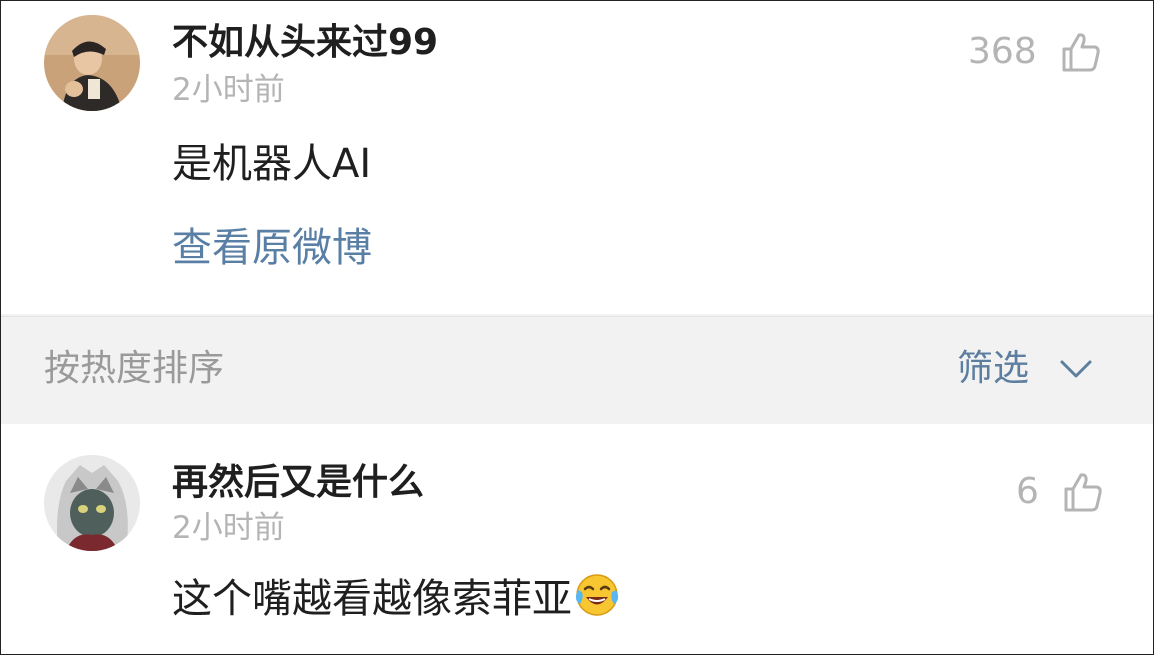 This screenshot has width=1154, height=655. Describe the element at coordinates (134, 369) in the screenshot. I see `sort-by-popularity-label: 按热度排序` at that location.